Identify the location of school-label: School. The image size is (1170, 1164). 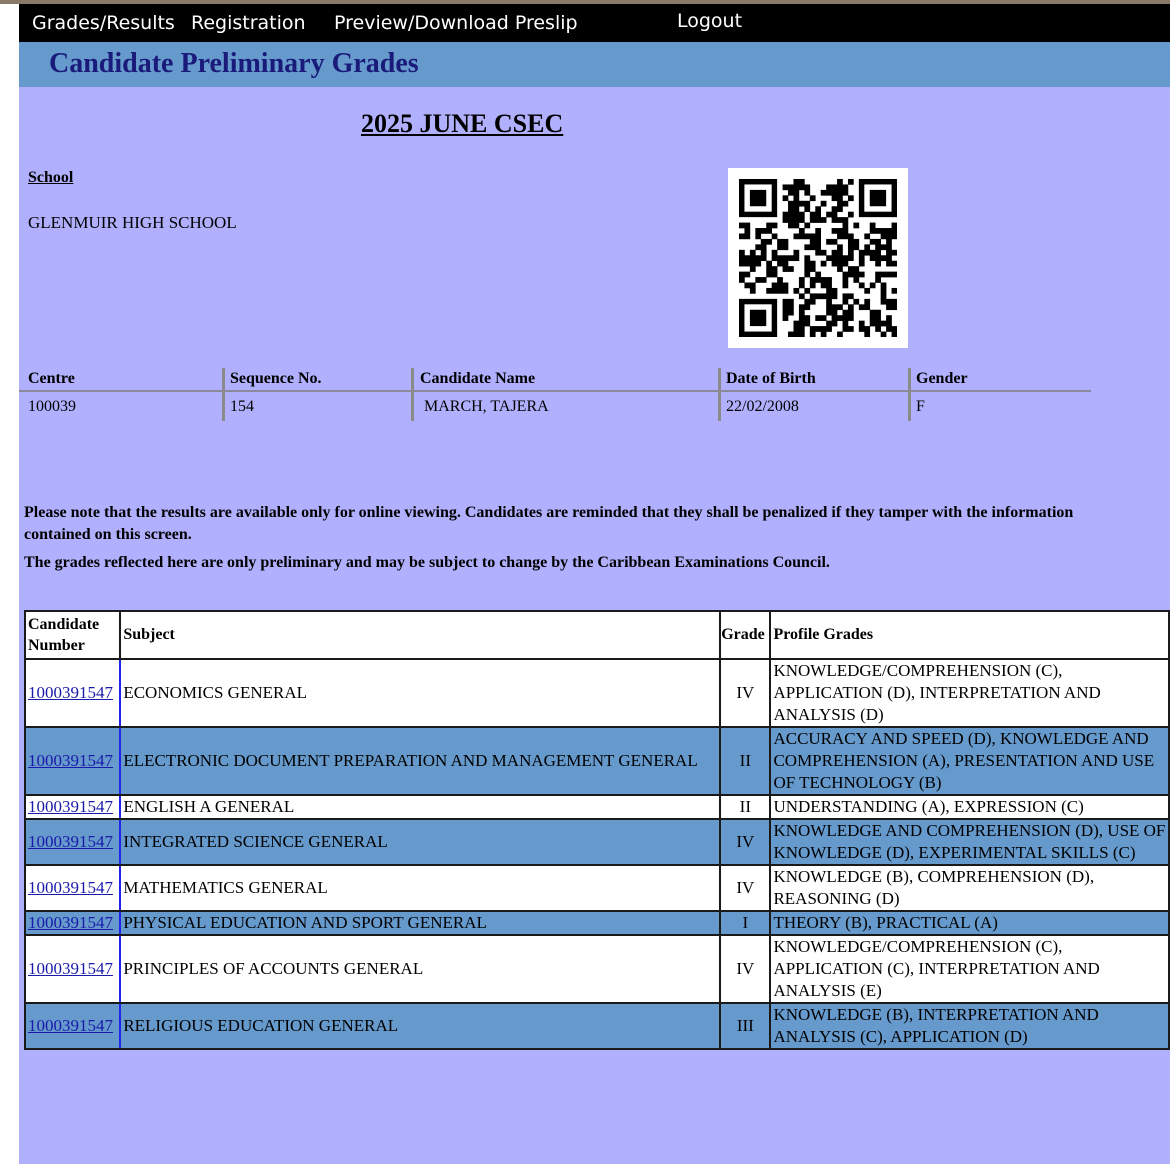
(51, 177).